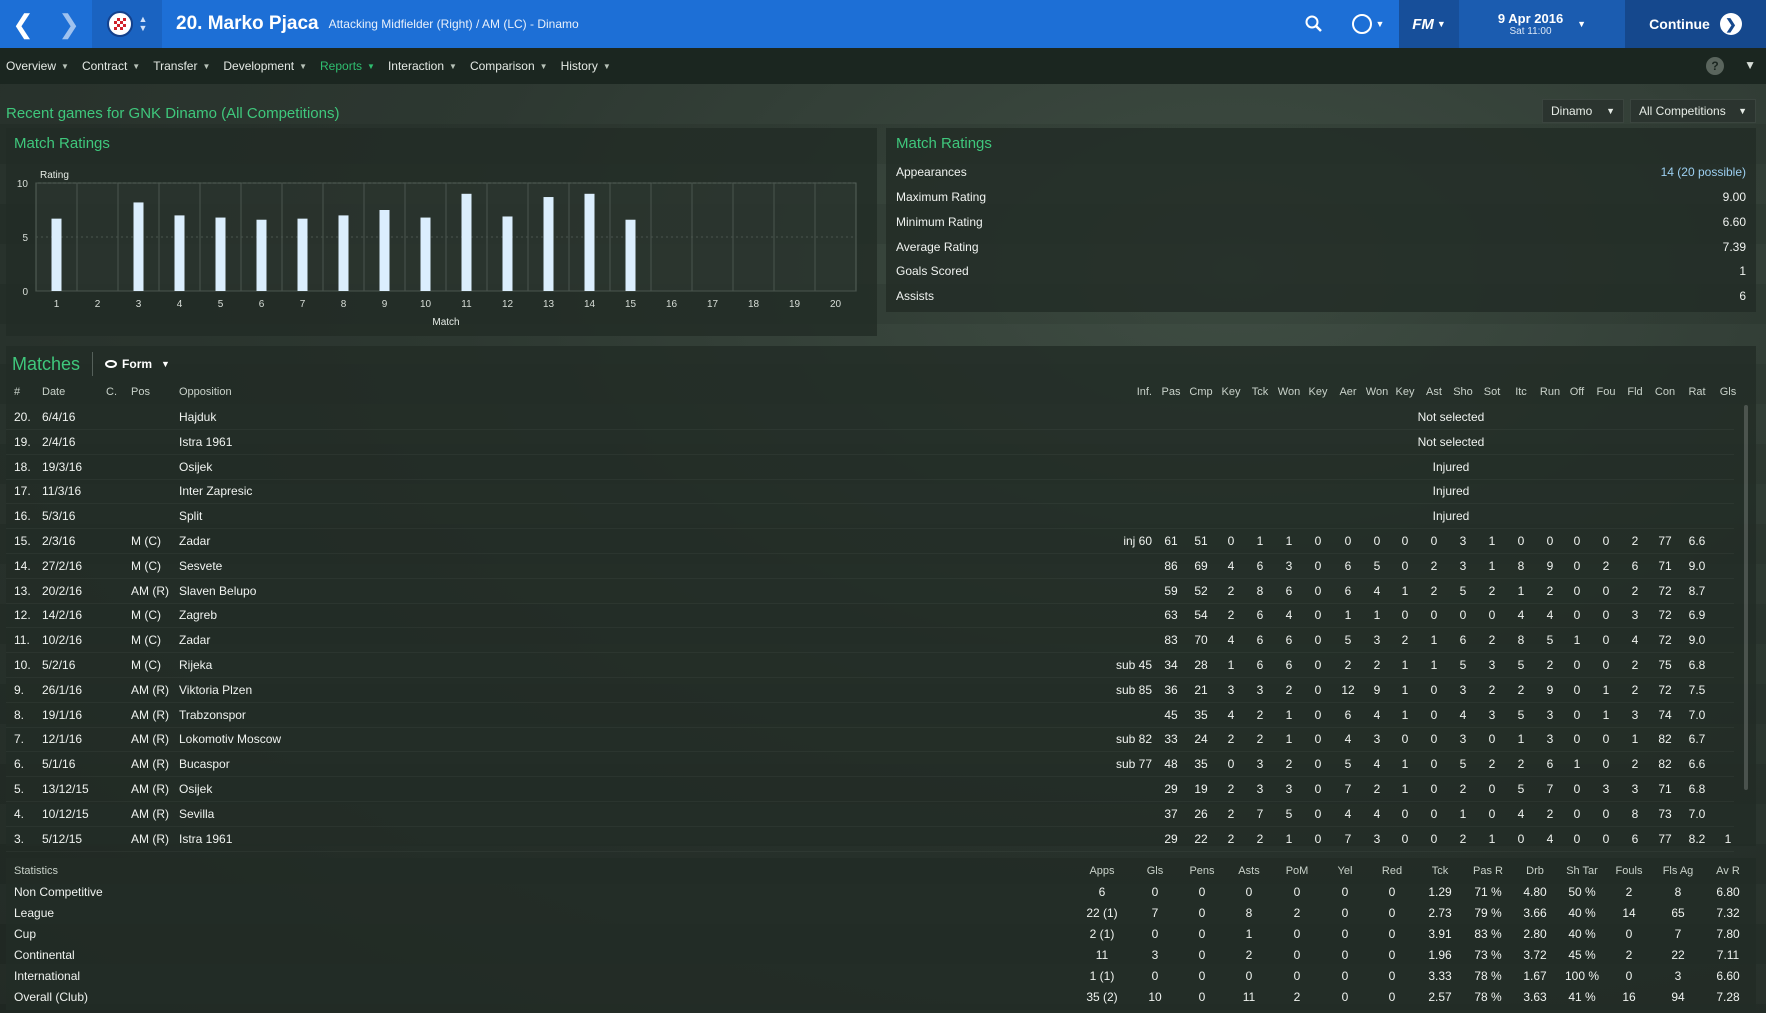 The width and height of the screenshot is (1766, 1013). What do you see at coordinates (1201, 392) in the screenshot?
I see `column-header: Cmp` at bounding box center [1201, 392].